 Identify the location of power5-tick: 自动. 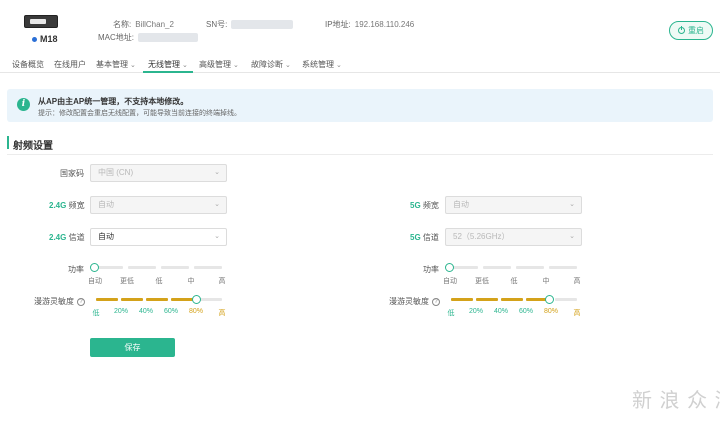
(450, 281).